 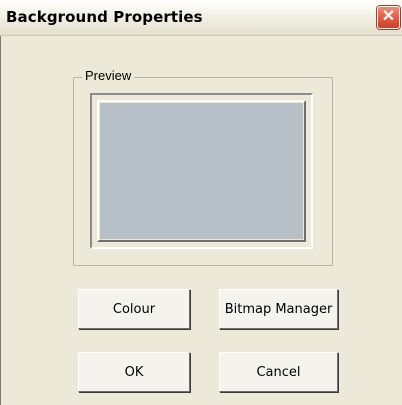 I want to click on colour-button: Colour, so click(x=134, y=309).